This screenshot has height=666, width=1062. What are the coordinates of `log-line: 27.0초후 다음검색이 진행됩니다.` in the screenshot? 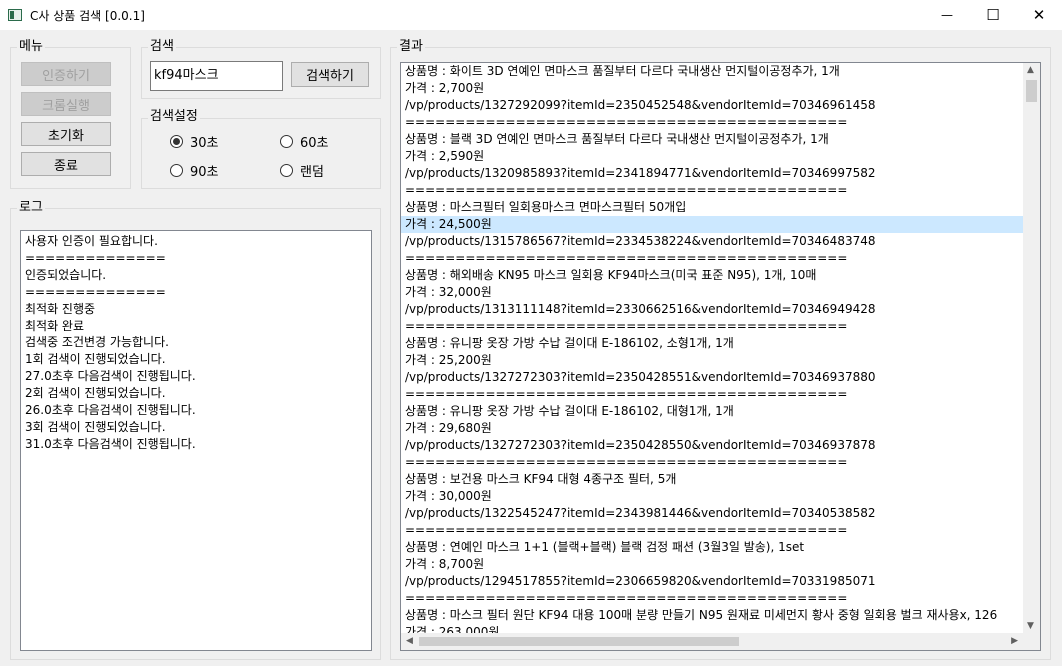 It's located at (110, 376).